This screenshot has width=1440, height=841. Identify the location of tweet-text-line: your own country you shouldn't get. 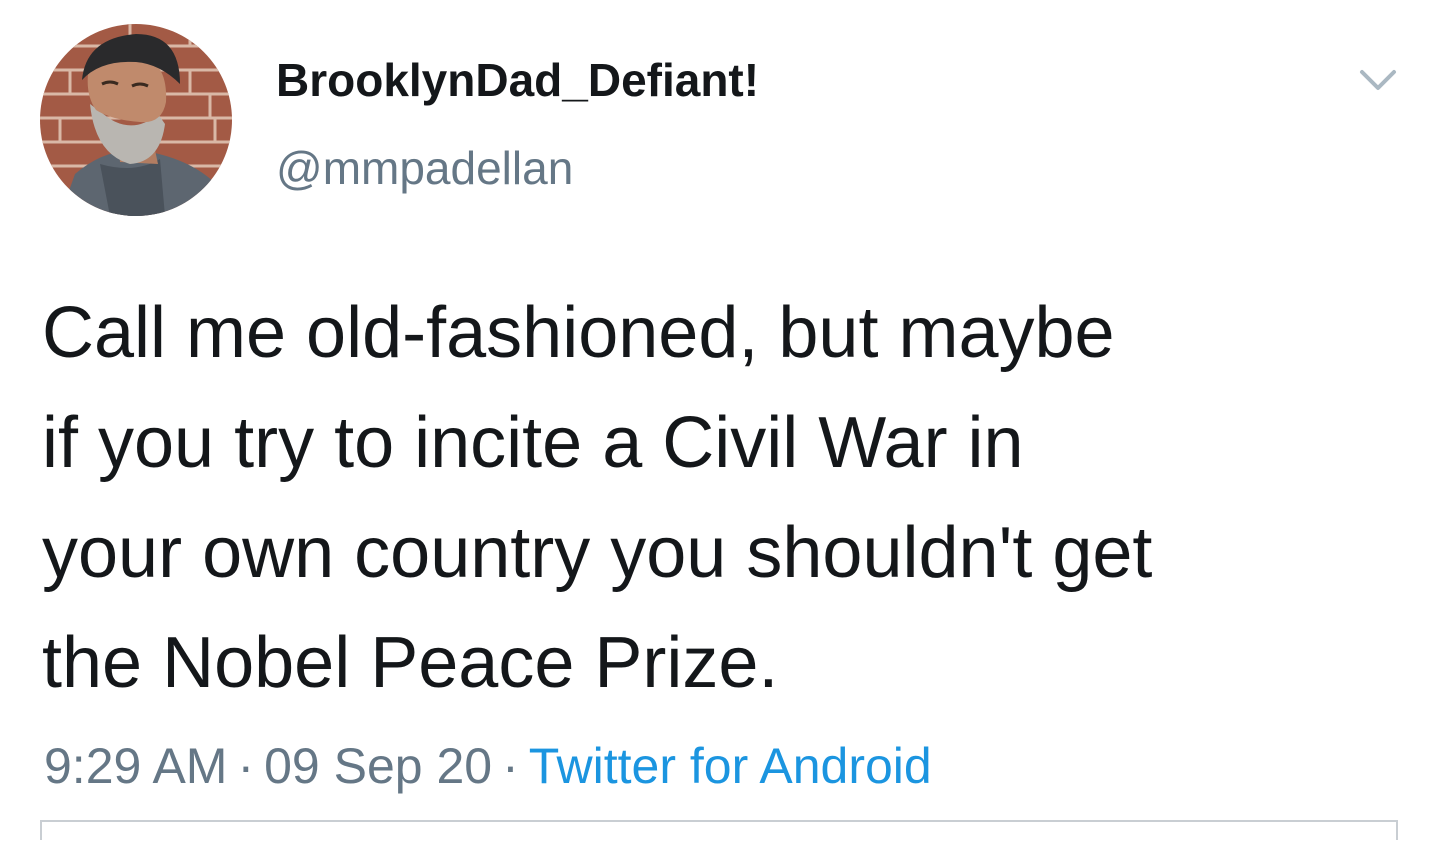
(597, 553).